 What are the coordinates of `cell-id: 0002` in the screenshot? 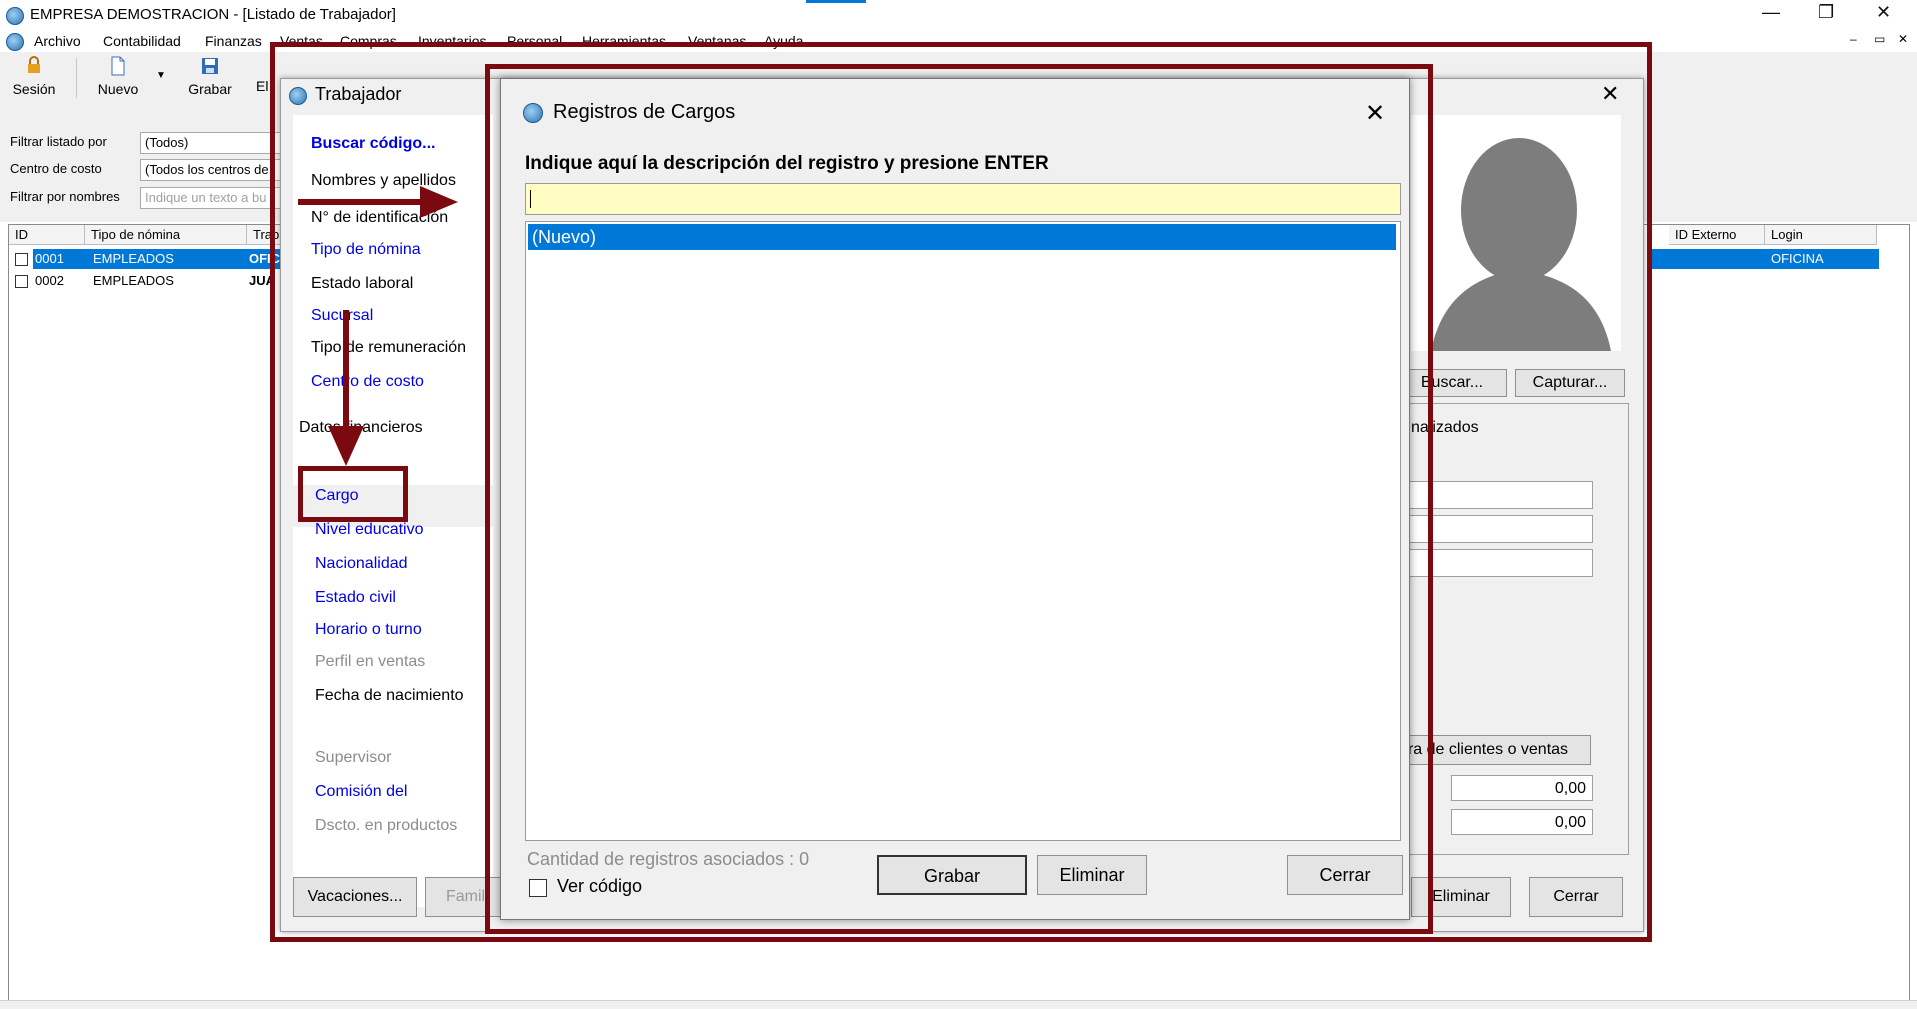 It's located at (49, 280).